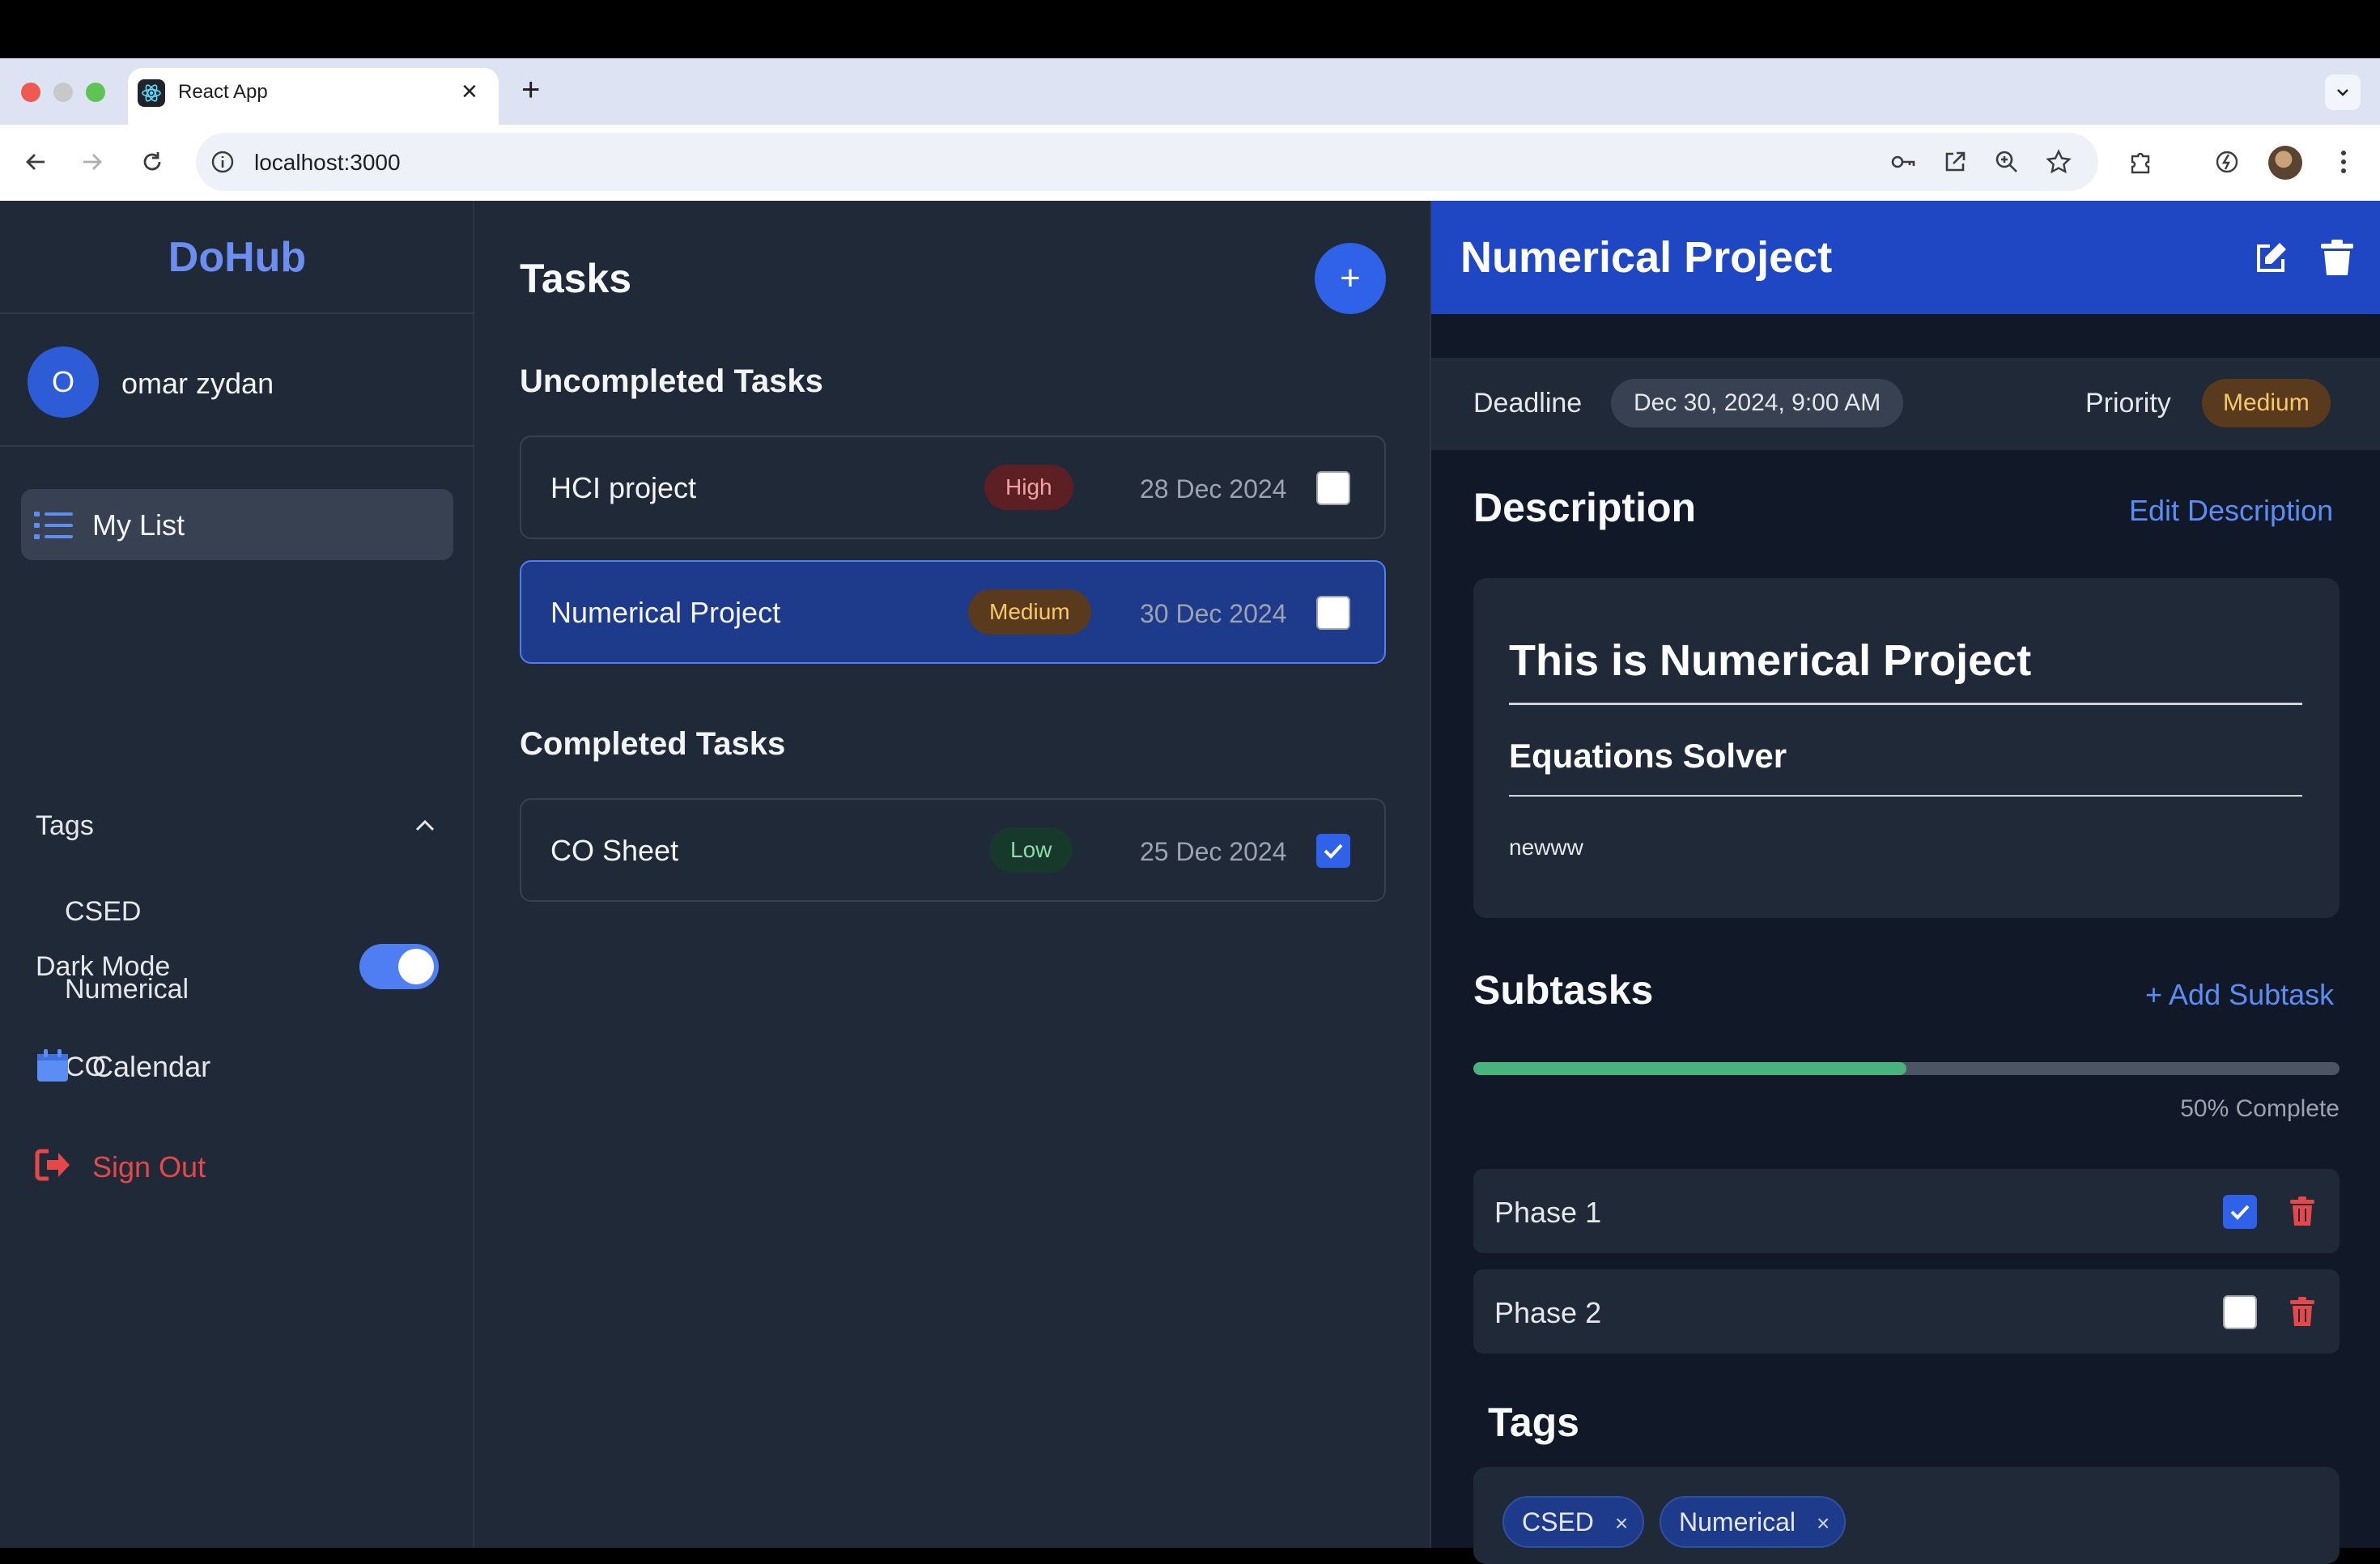  I want to click on uncompleted-tasks-heading: Uncompleted Tasks, so click(671, 381).